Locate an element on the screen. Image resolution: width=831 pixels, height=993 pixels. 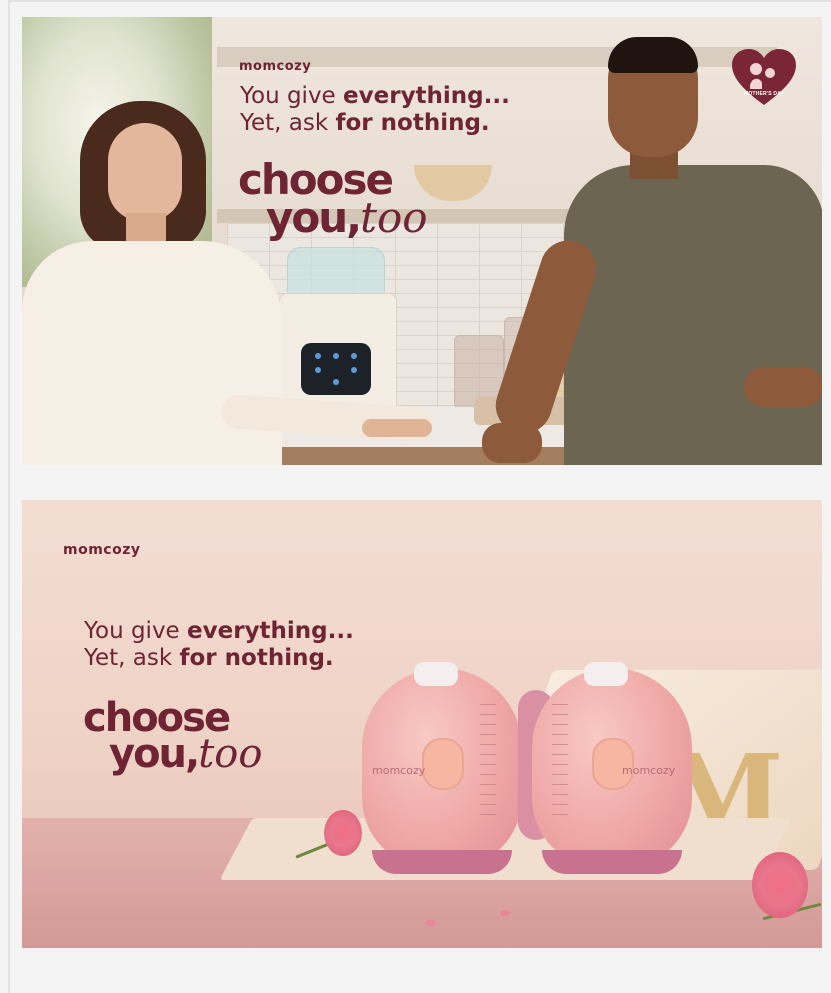
heart-icon is located at coordinates (764, 77).